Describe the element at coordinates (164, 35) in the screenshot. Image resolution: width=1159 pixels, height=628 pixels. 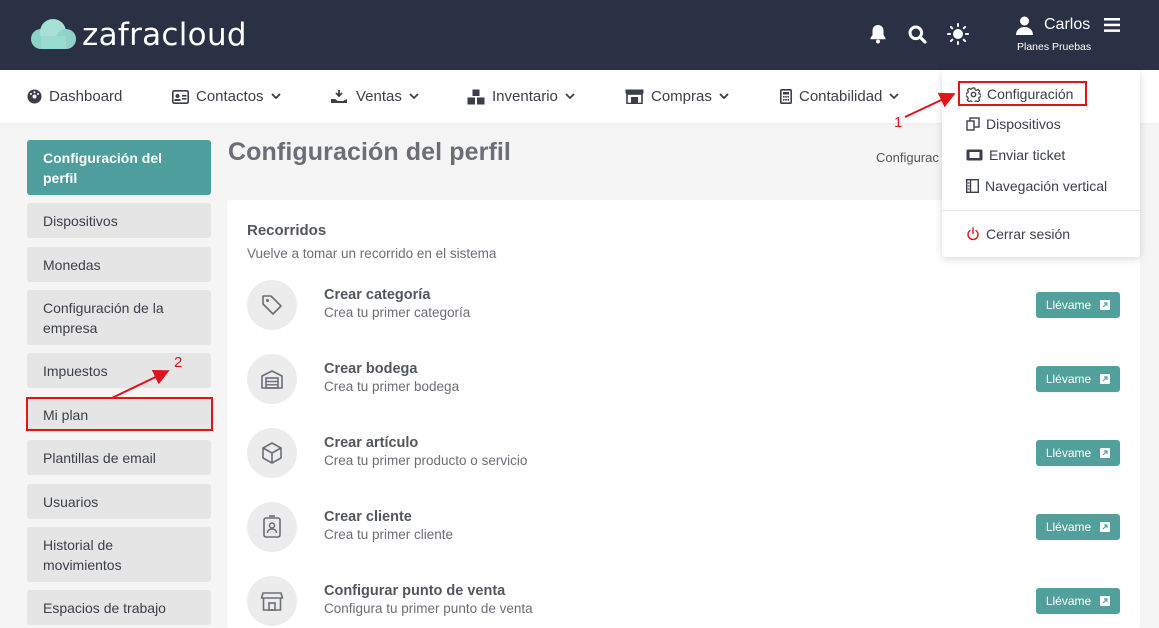
I see `logo-text: zafracloud` at that location.